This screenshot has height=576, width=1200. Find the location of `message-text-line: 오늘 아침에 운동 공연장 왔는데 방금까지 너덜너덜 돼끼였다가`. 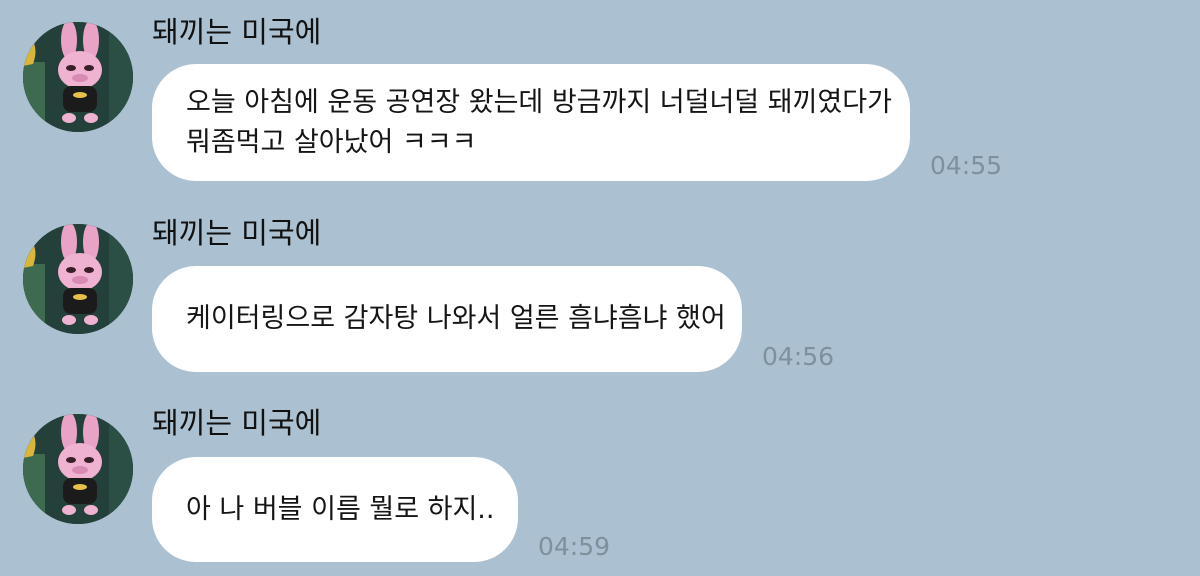

message-text-line: 오늘 아침에 운동 공연장 왔는데 방금까지 너덜너덜 돼끼였다가 is located at coordinates (539, 102).